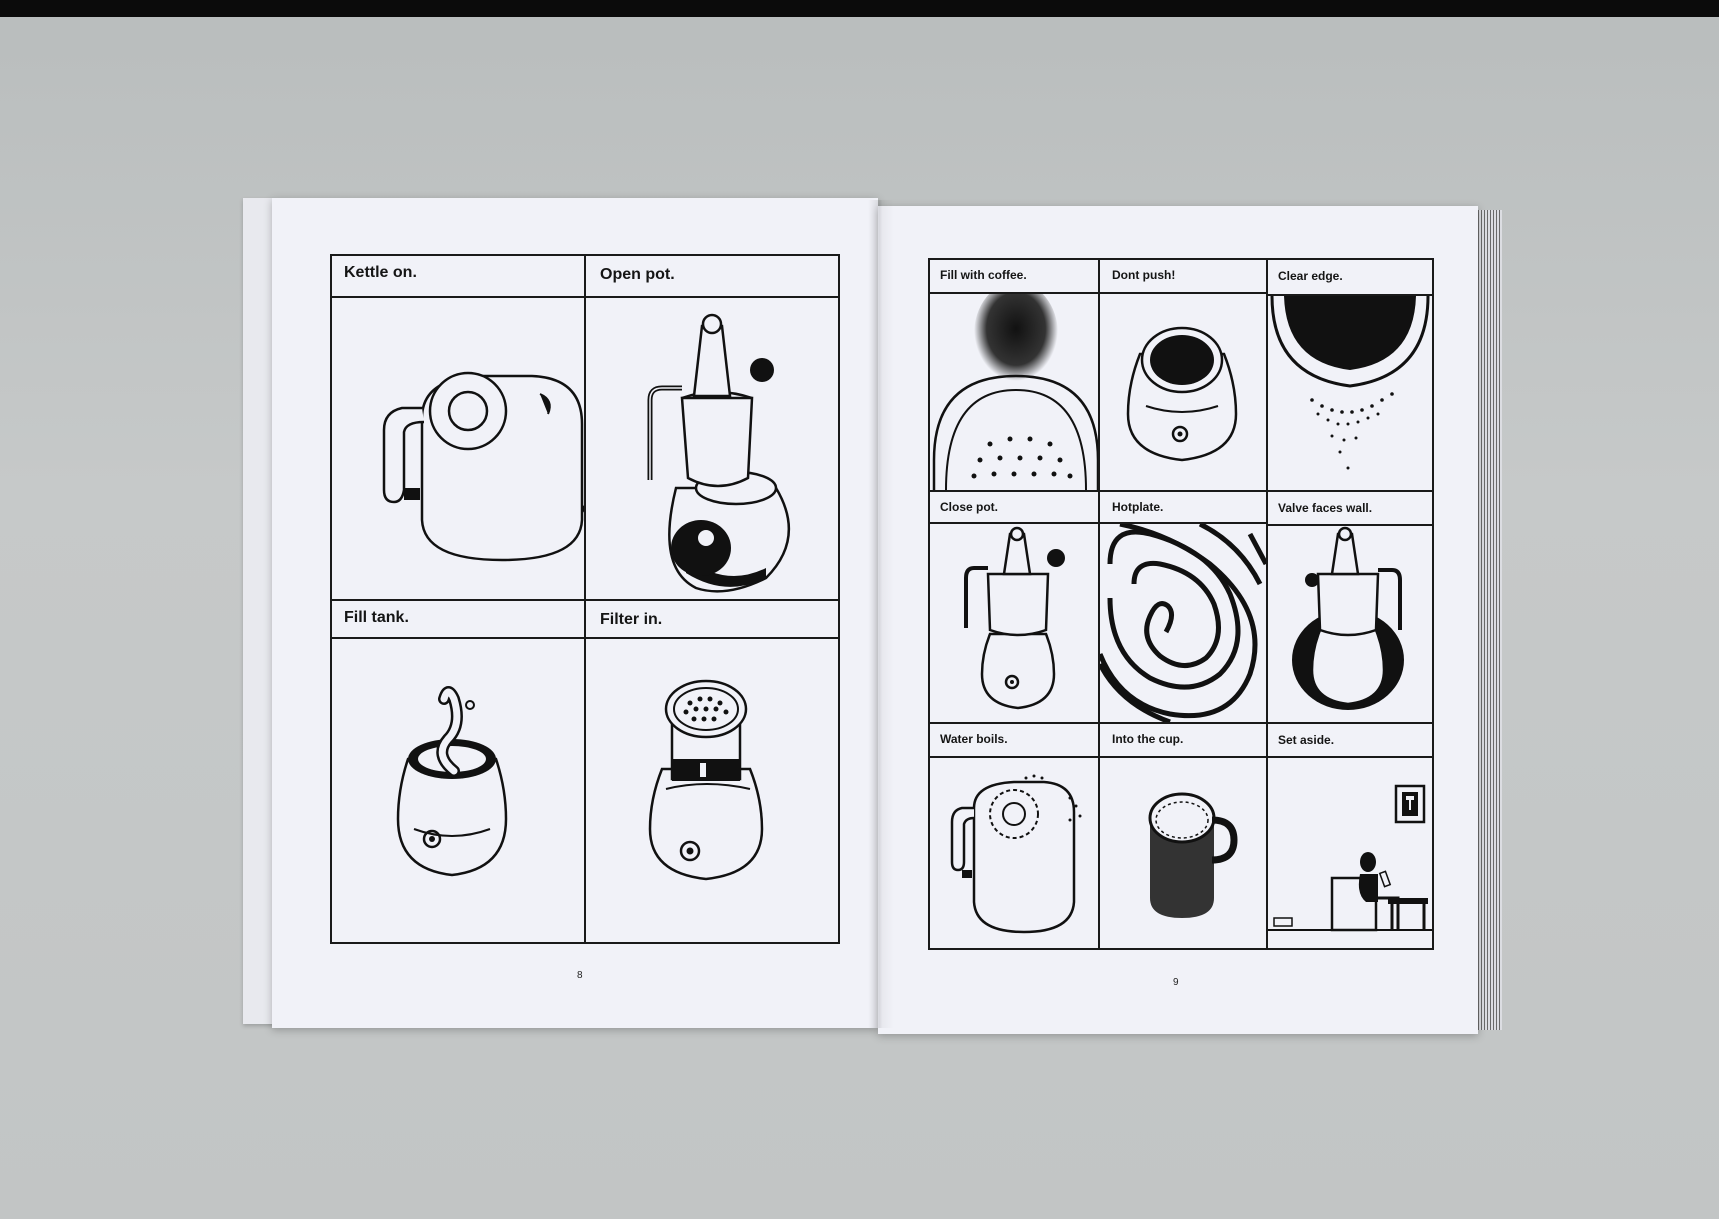 This screenshot has width=1719, height=1219. What do you see at coordinates (1350, 383) in the screenshot?
I see `clear-edge-icon` at bounding box center [1350, 383].